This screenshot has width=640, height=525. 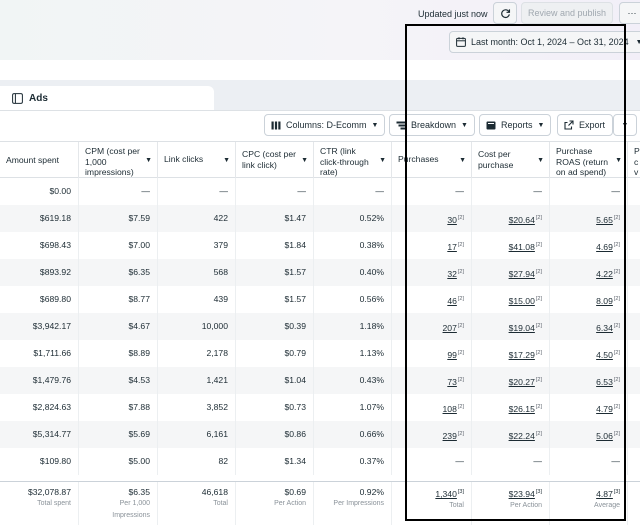 I want to click on refresh-icon, so click(x=505, y=13).